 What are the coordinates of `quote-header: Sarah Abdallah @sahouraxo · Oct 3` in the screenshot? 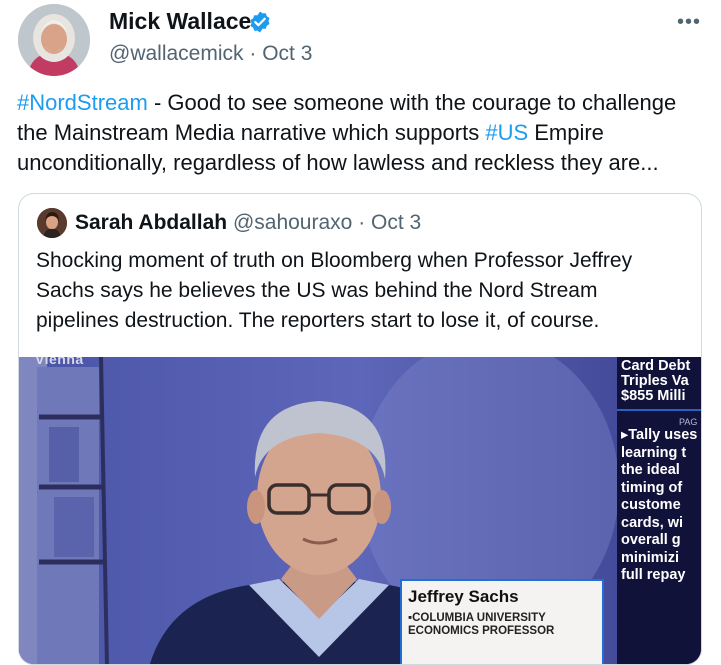 It's located at (248, 223).